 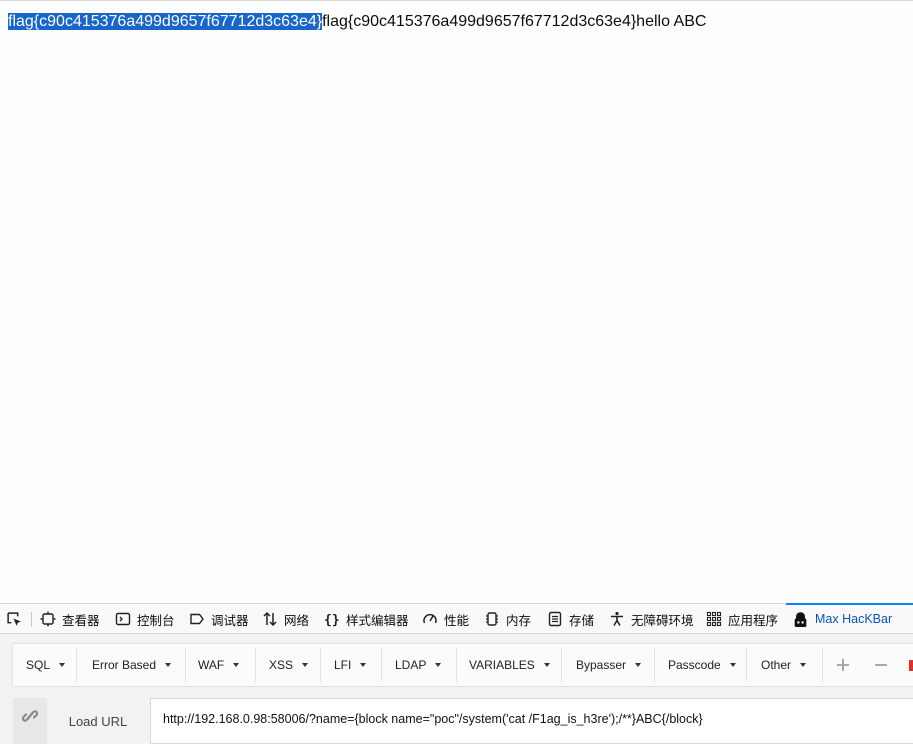 I want to click on tab-style-editor: {} 样式编辑器, so click(x=366, y=619).